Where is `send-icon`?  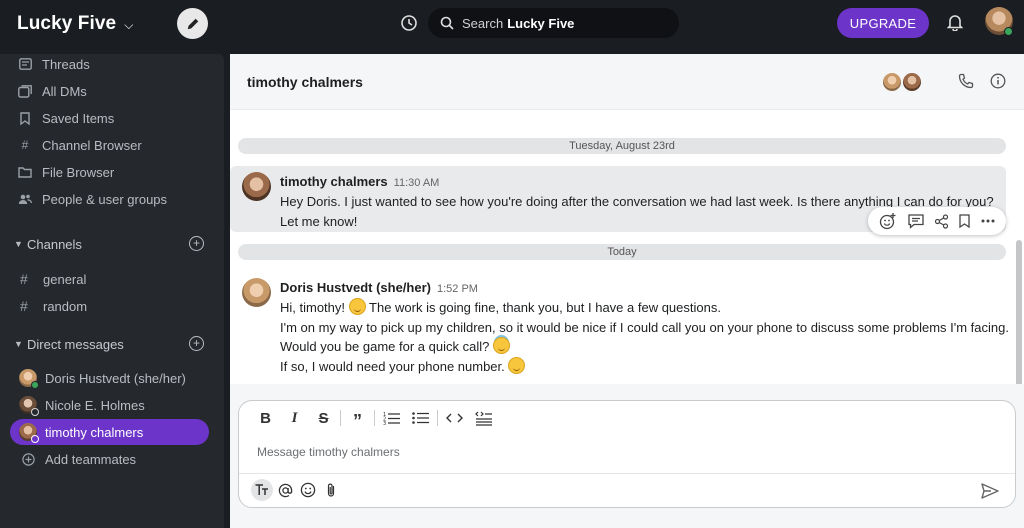 send-icon is located at coordinates (990, 493).